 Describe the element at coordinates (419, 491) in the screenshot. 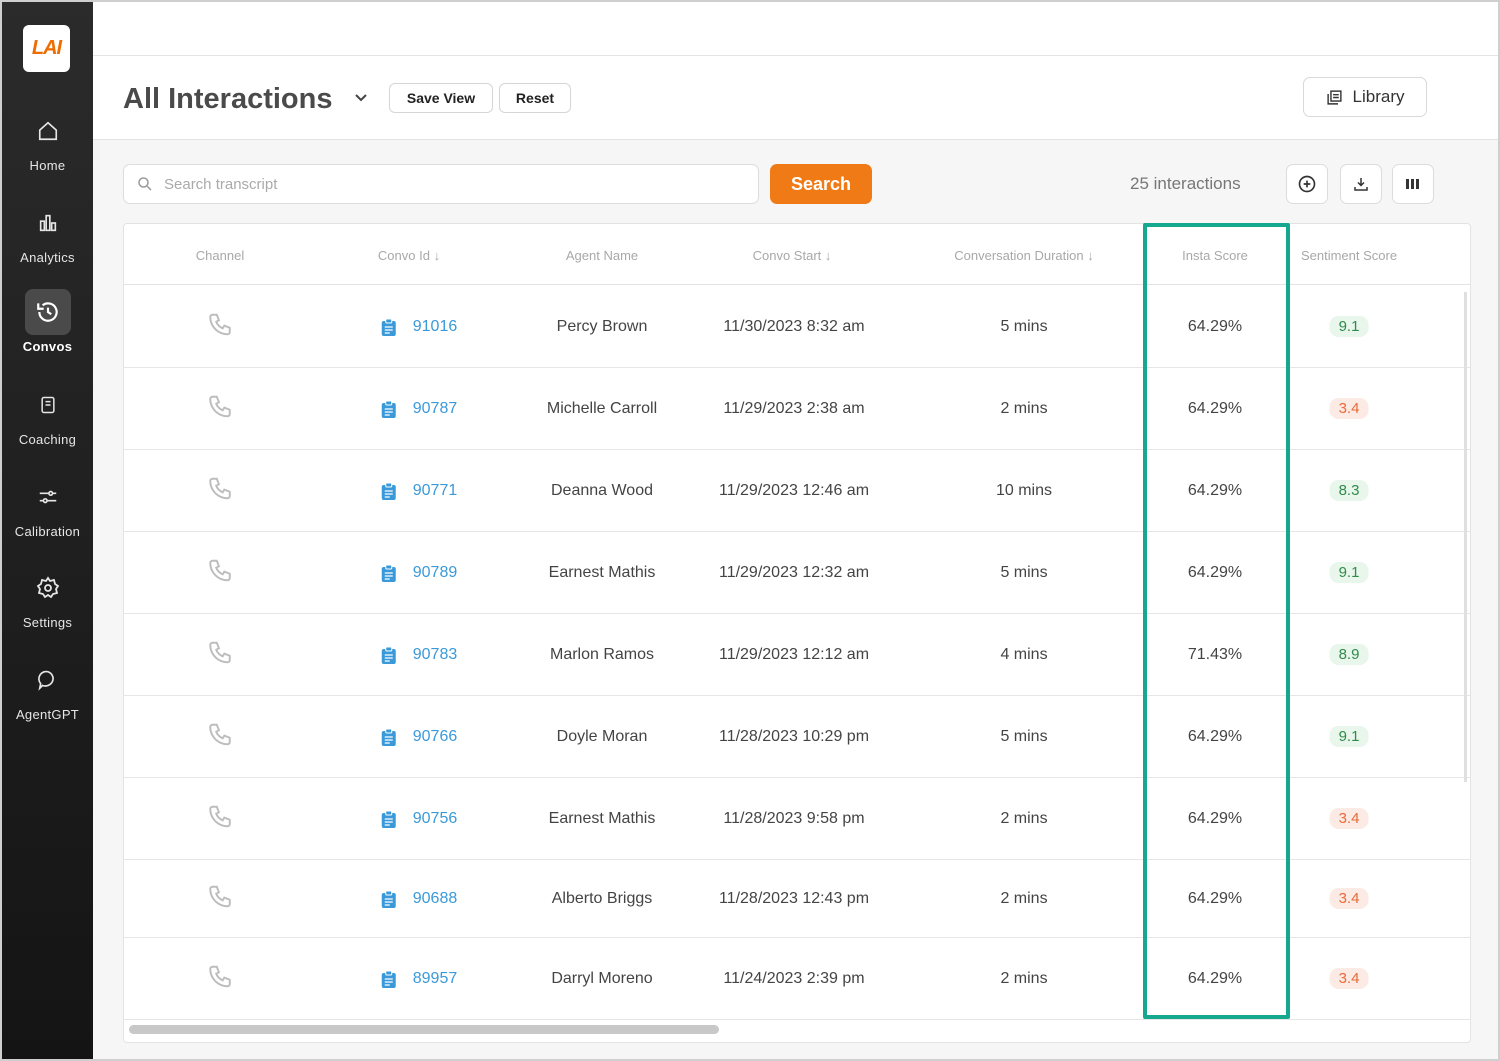

I see `convo-id-link: 90771` at that location.